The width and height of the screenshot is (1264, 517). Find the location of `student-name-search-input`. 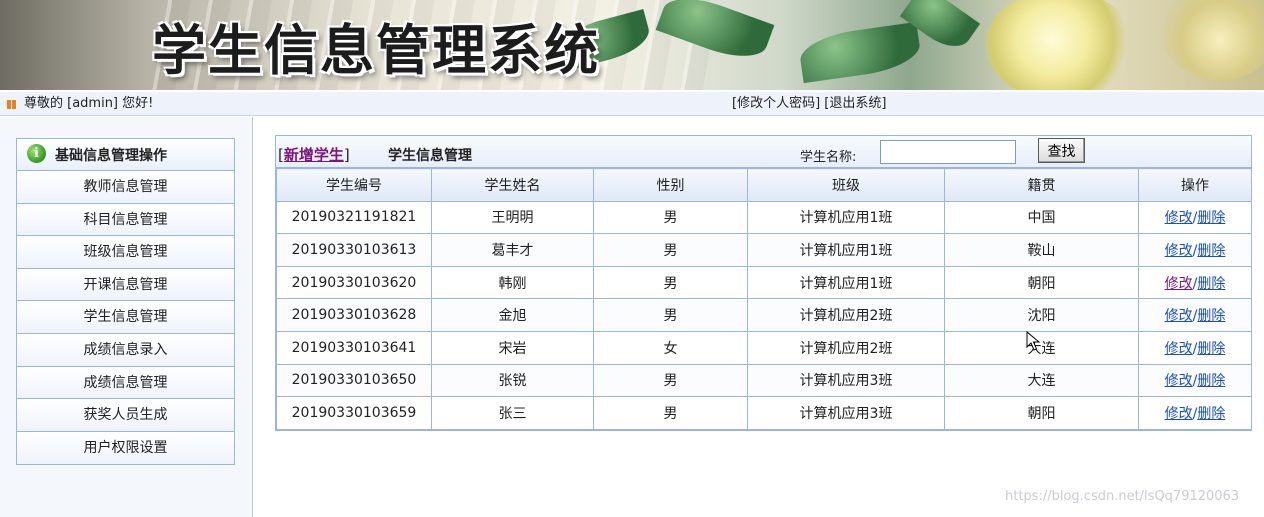

student-name-search-input is located at coordinates (948, 152).